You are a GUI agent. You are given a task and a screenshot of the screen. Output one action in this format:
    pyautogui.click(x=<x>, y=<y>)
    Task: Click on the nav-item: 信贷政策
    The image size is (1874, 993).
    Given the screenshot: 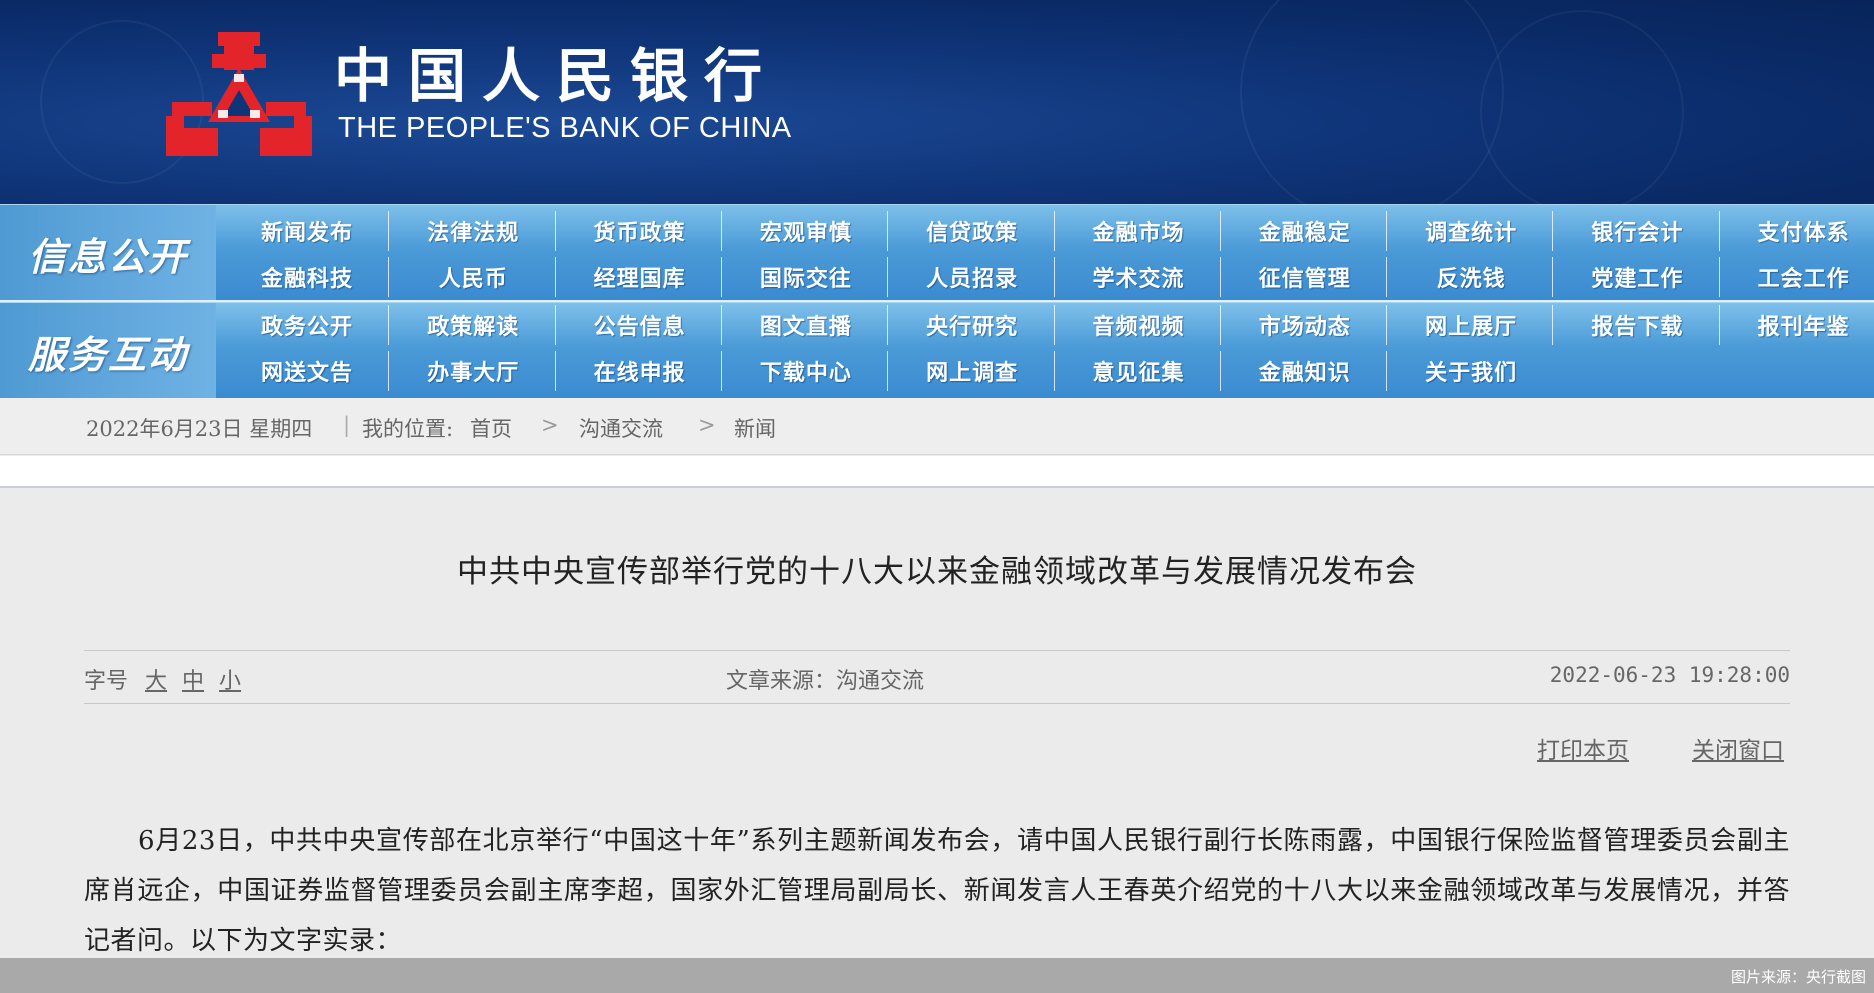 What is the action you would take?
    pyautogui.click(x=972, y=231)
    